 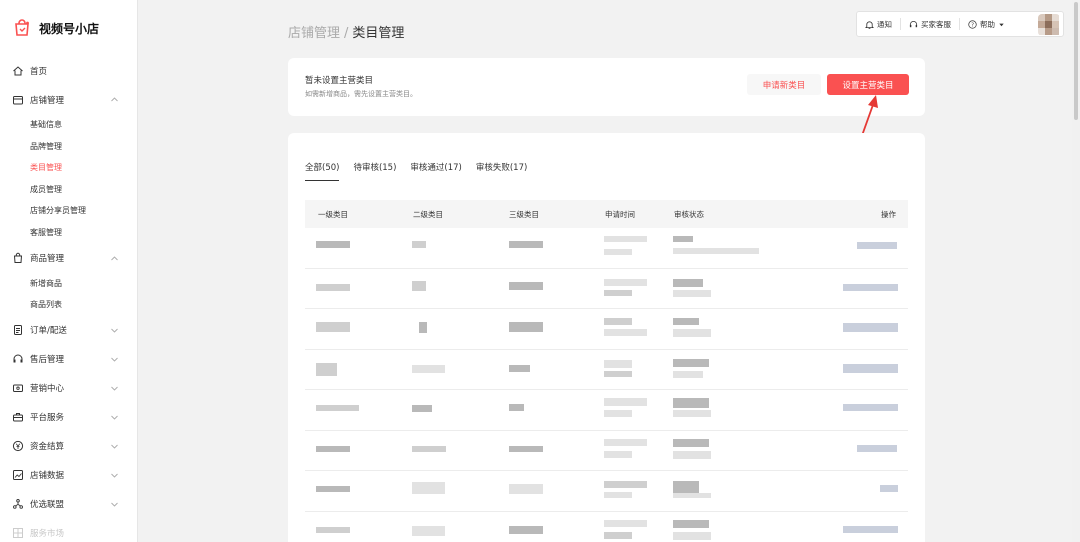 I want to click on col-level3: 三级类目, so click(x=524, y=214).